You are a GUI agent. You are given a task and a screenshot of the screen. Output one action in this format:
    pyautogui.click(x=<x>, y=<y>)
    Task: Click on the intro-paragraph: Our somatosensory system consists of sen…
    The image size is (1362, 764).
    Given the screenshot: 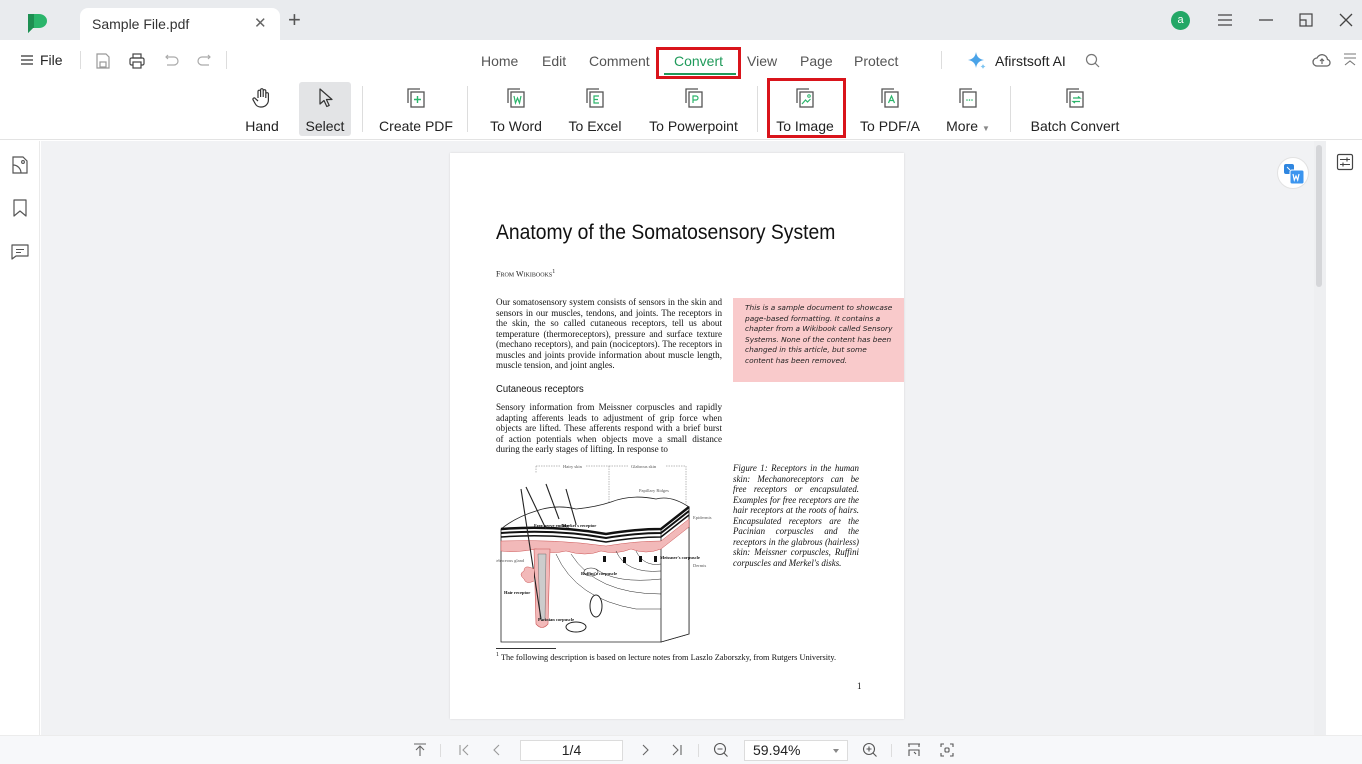 What is the action you would take?
    pyautogui.click(x=609, y=333)
    